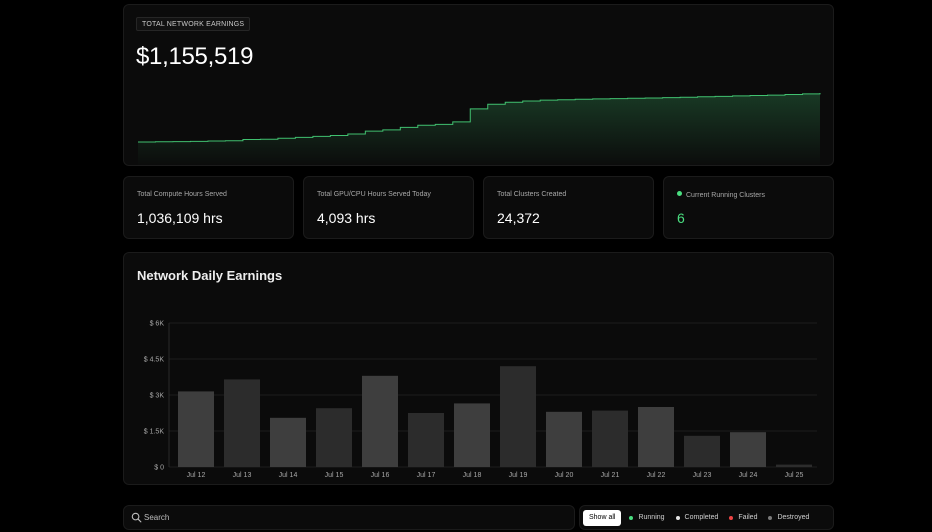  I want to click on filter-failed: Failed, so click(743, 517).